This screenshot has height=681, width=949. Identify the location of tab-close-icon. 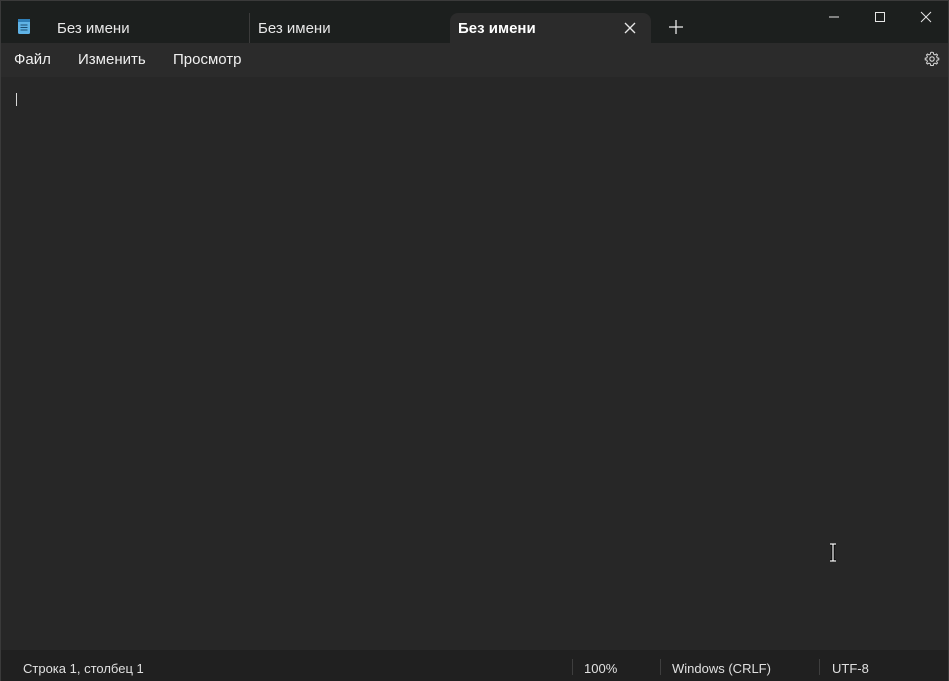
(630, 28).